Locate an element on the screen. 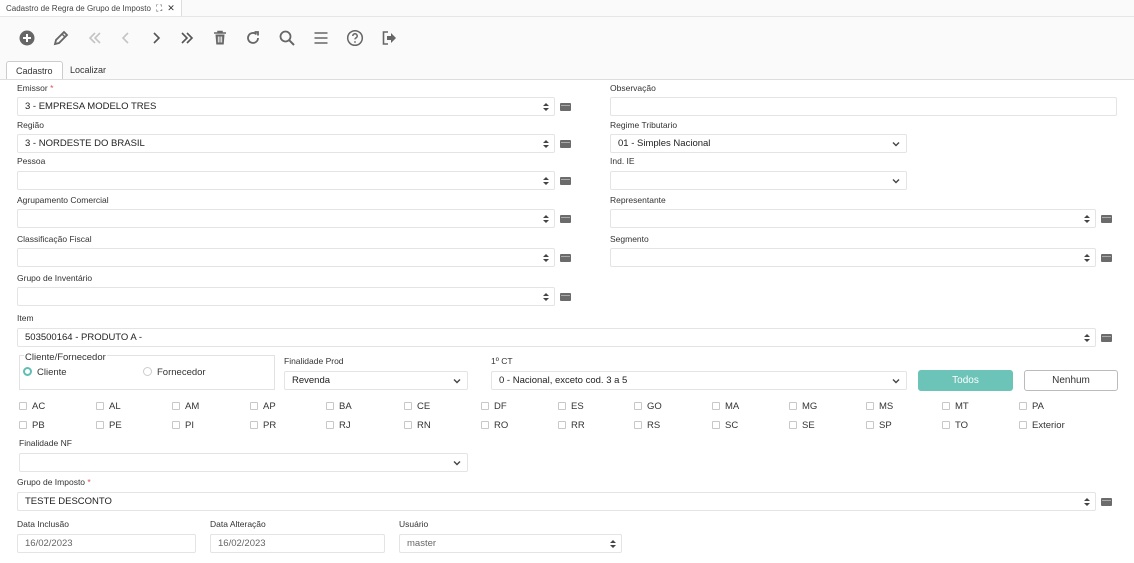  checkbox-se is located at coordinates (793, 425).